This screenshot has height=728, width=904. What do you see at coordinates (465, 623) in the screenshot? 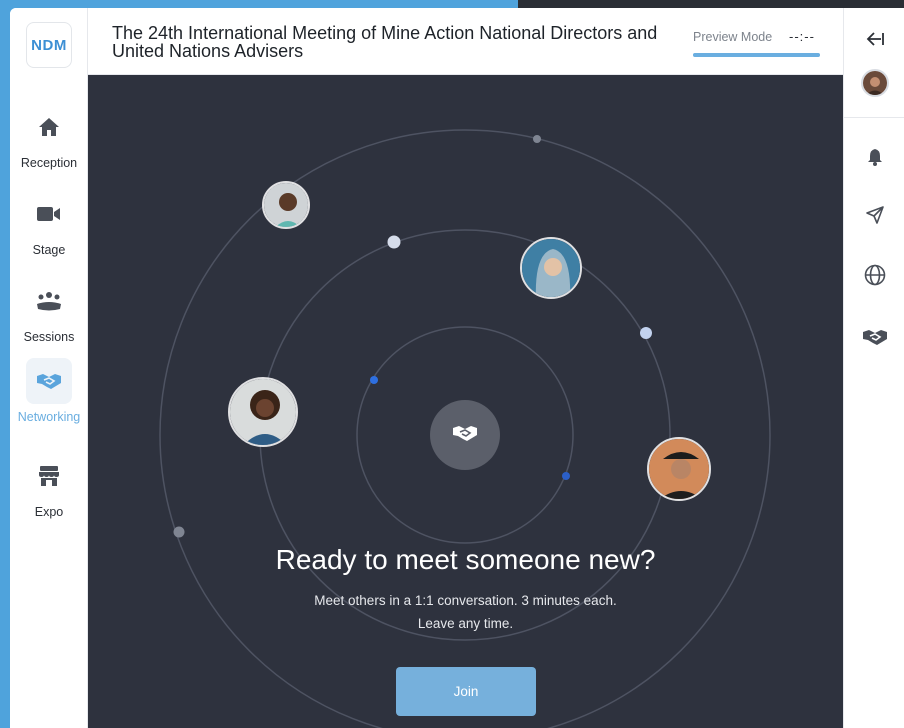
I see `networking-subline: Leave any time.` at bounding box center [465, 623].